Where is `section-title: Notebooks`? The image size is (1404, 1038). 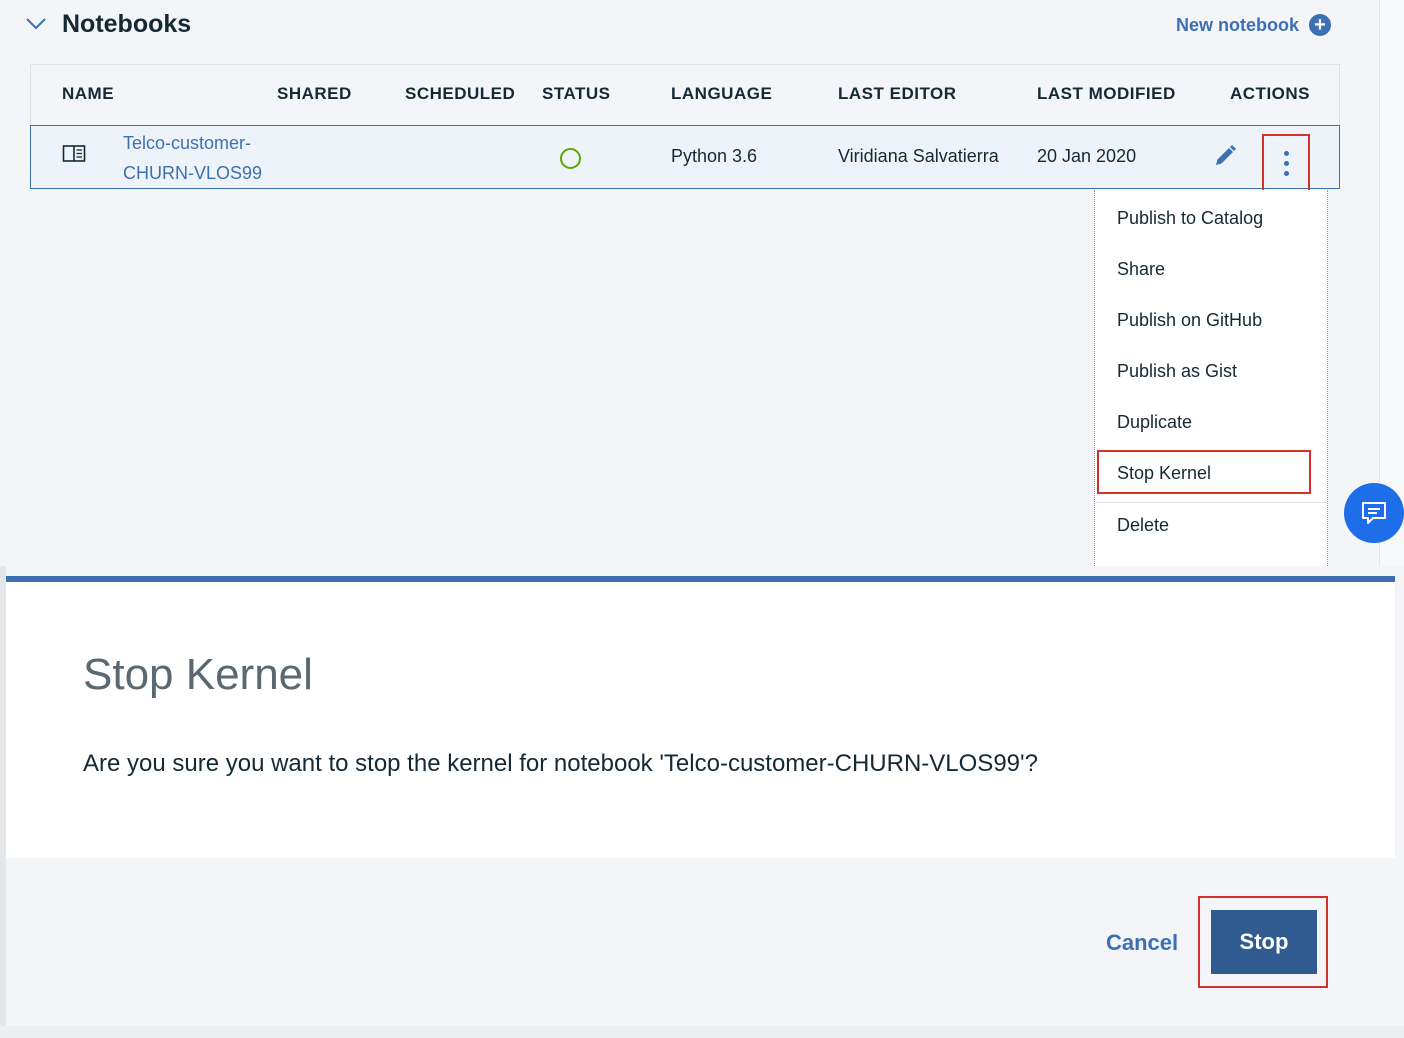
section-title: Notebooks is located at coordinates (127, 24).